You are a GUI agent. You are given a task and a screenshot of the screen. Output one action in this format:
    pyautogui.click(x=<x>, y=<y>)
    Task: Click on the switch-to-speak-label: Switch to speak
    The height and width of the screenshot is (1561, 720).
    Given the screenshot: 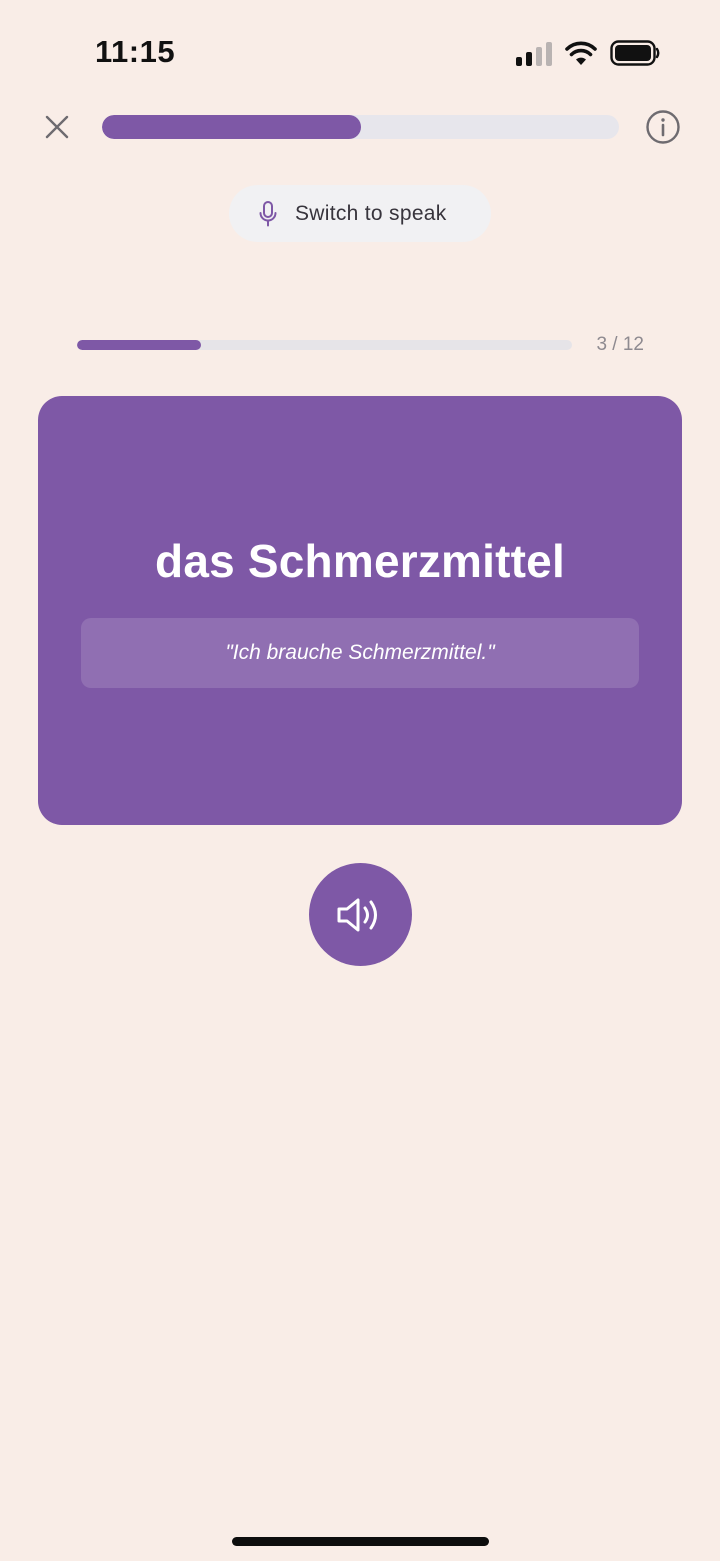 What is the action you would take?
    pyautogui.click(x=371, y=213)
    